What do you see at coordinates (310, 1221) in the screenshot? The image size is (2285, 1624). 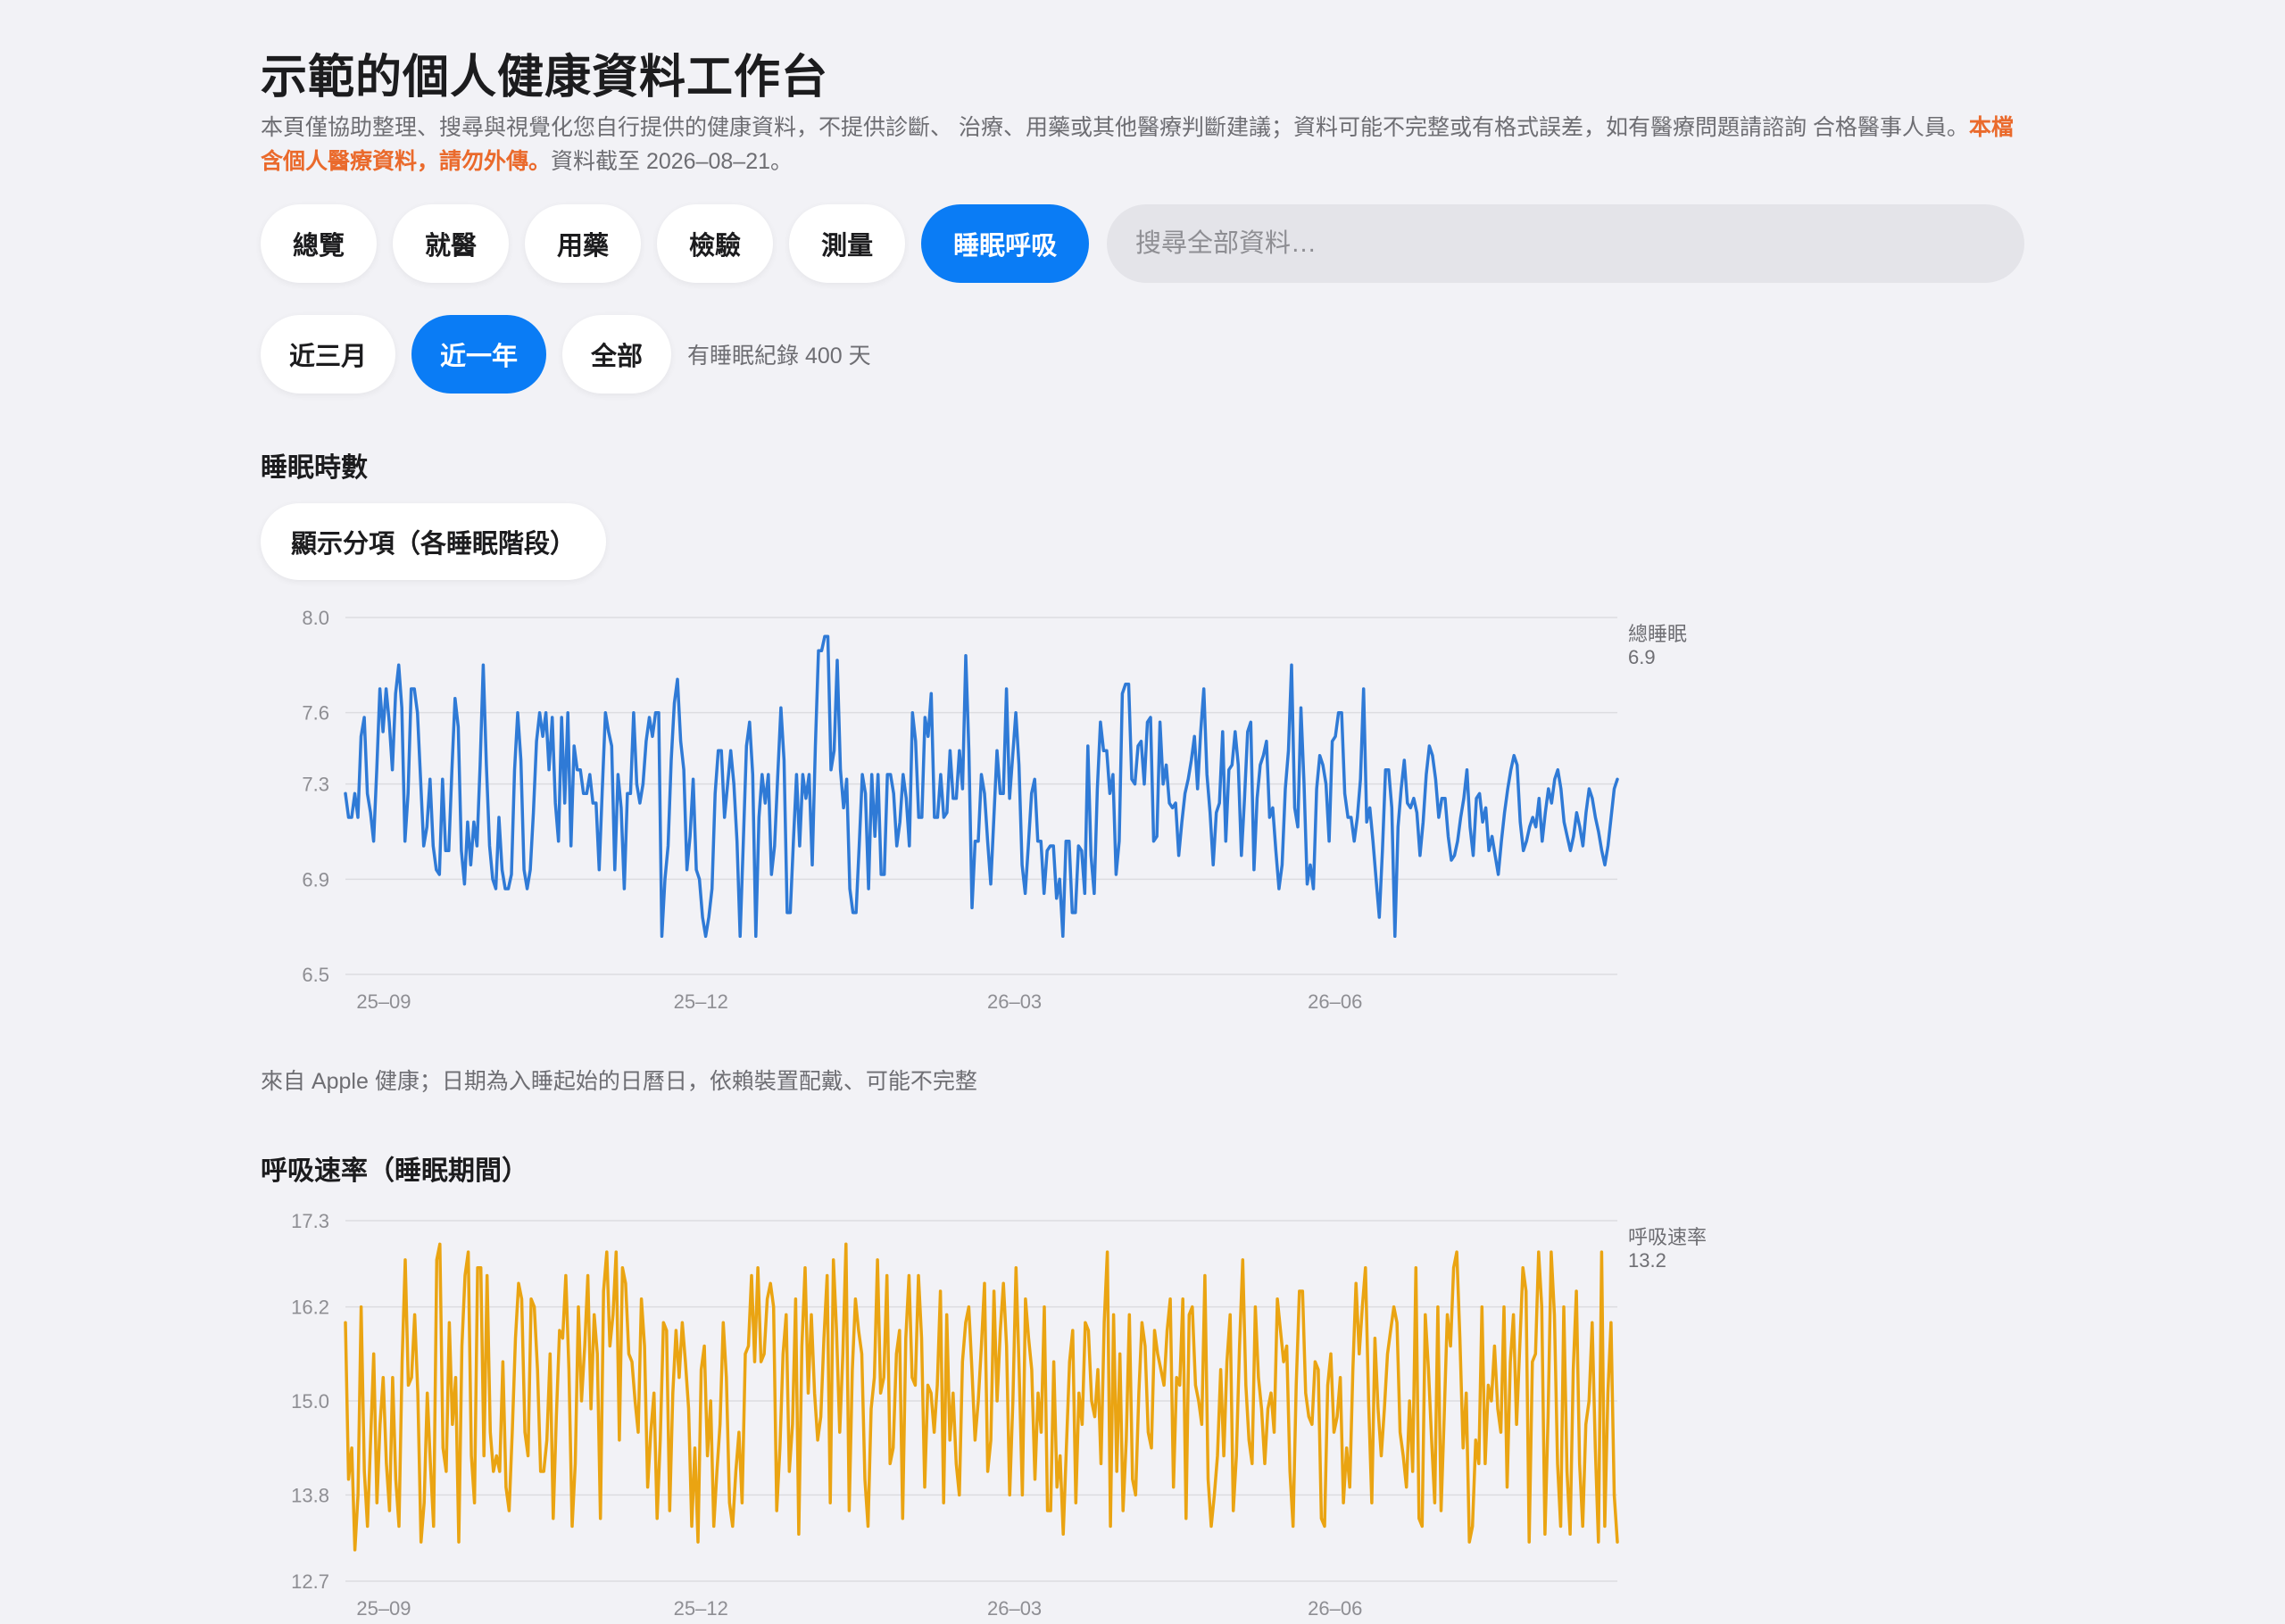 I see `y-tick-label: 17.3` at bounding box center [310, 1221].